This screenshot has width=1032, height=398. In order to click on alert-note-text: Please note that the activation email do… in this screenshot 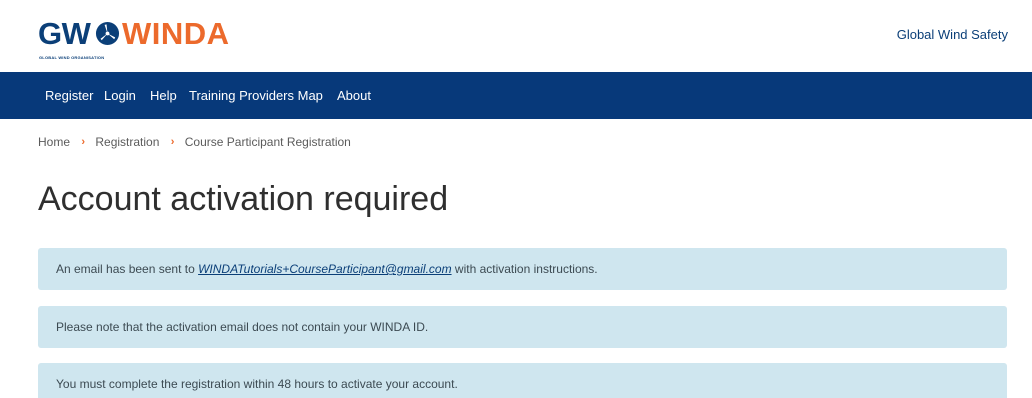, I will do `click(242, 327)`.